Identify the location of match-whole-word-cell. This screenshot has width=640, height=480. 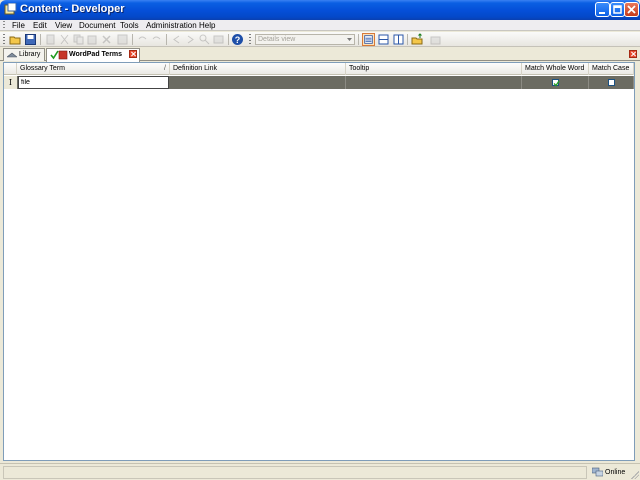
(555, 82).